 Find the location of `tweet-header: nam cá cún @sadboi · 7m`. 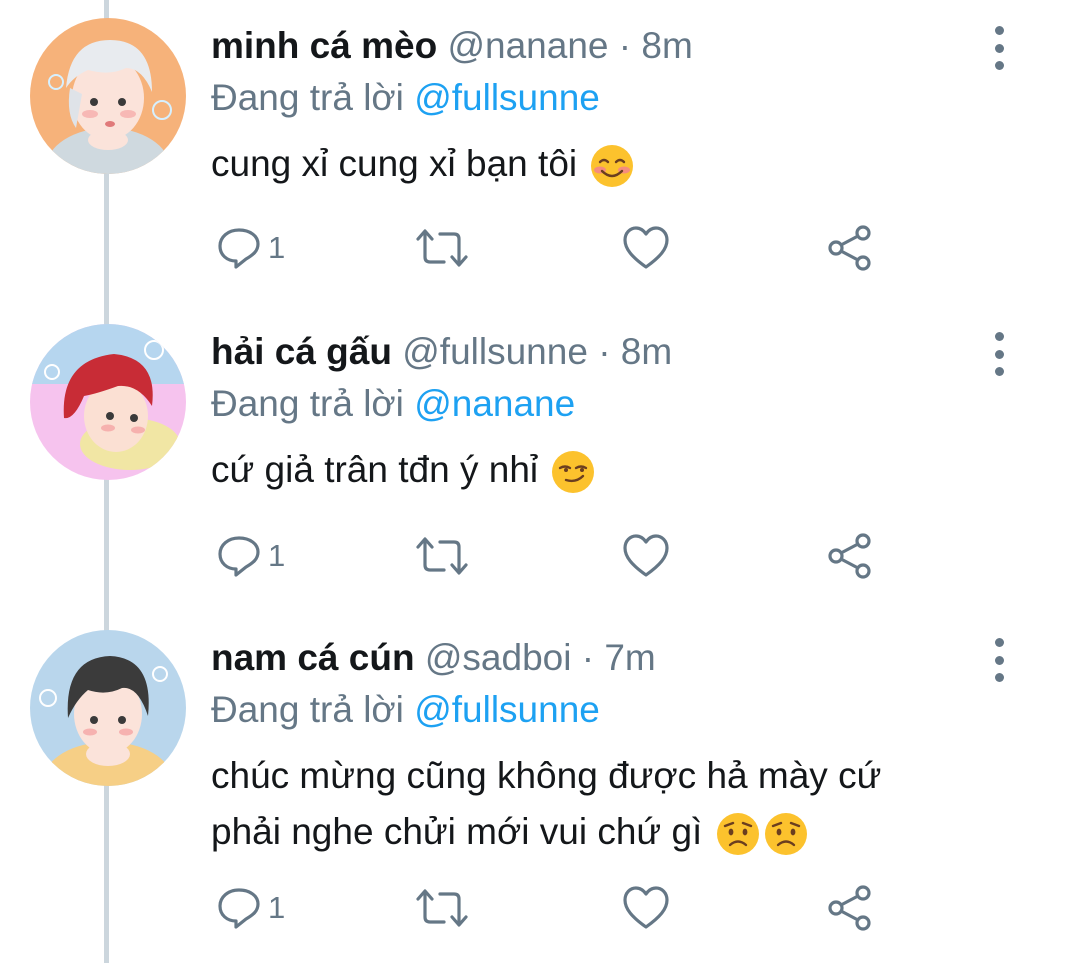

tweet-header: nam cá cún @sadboi · 7m is located at coordinates (433, 658).